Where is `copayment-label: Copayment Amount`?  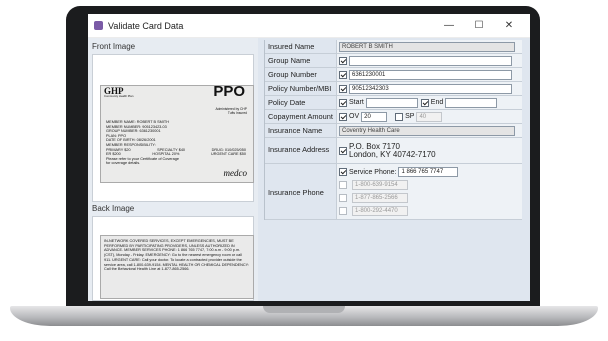 copayment-label: Copayment Amount is located at coordinates (301, 116).